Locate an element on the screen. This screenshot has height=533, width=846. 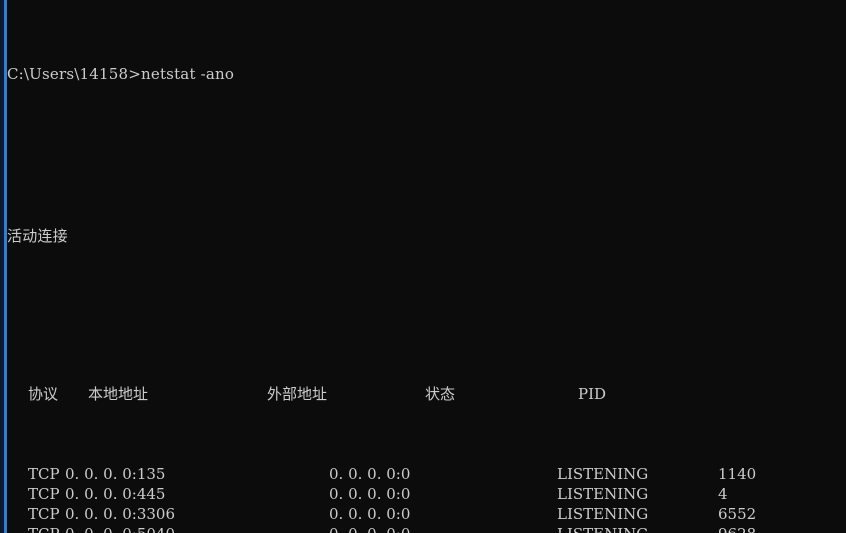
cell-local-address: 0. 0. 0. 0:135 is located at coordinates (115, 474).